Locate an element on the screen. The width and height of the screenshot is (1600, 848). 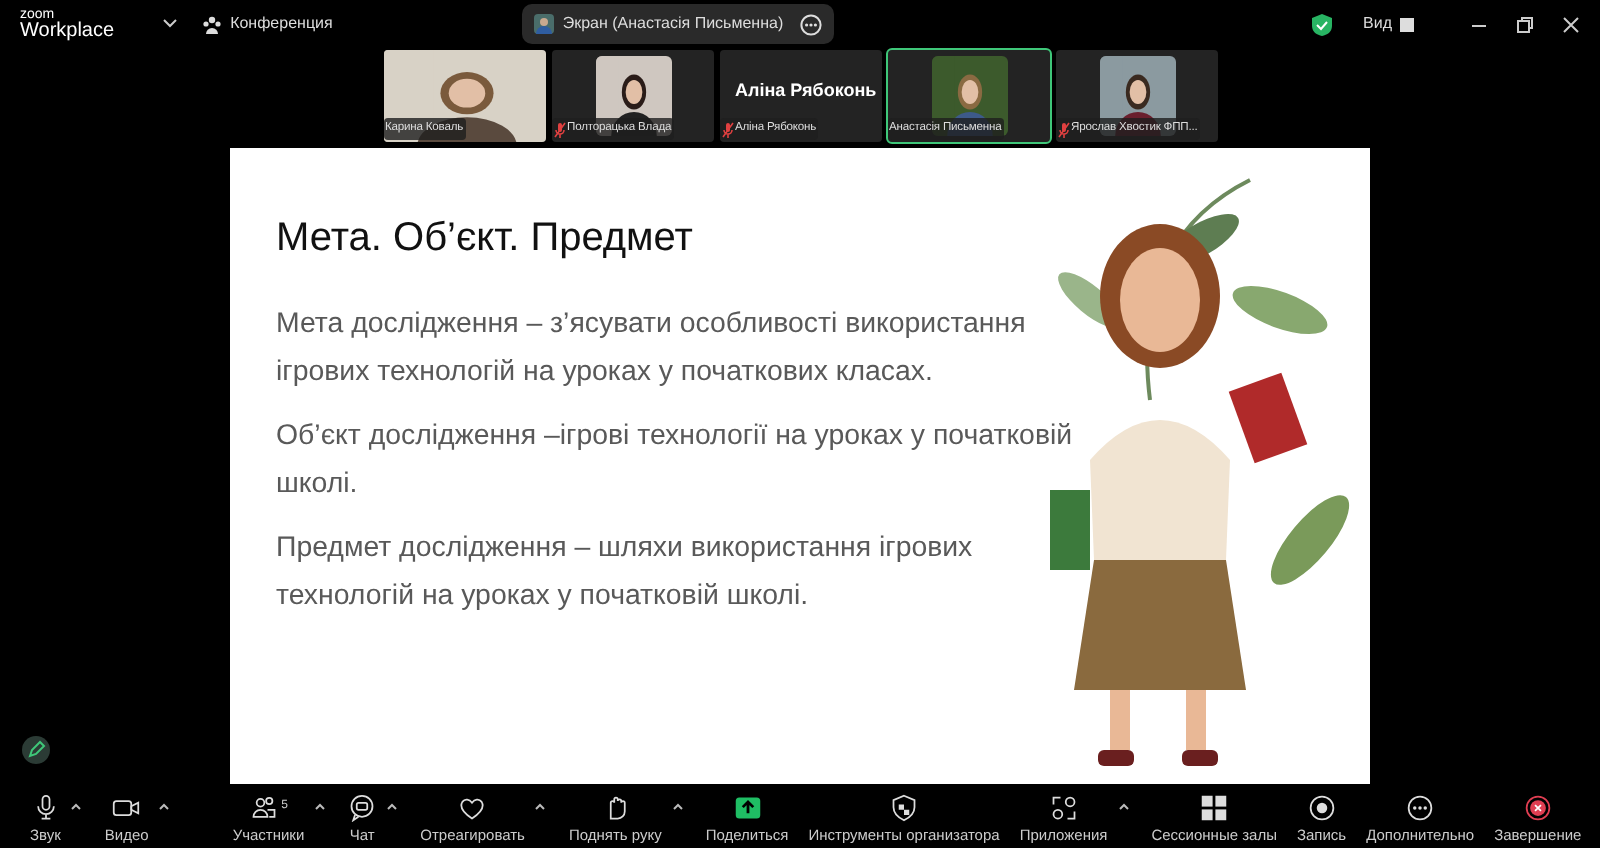
slide-paragraph: Об’єкт дослідження –ігрові технології на уроках у початковій школі. is located at coordinates (675, 461).